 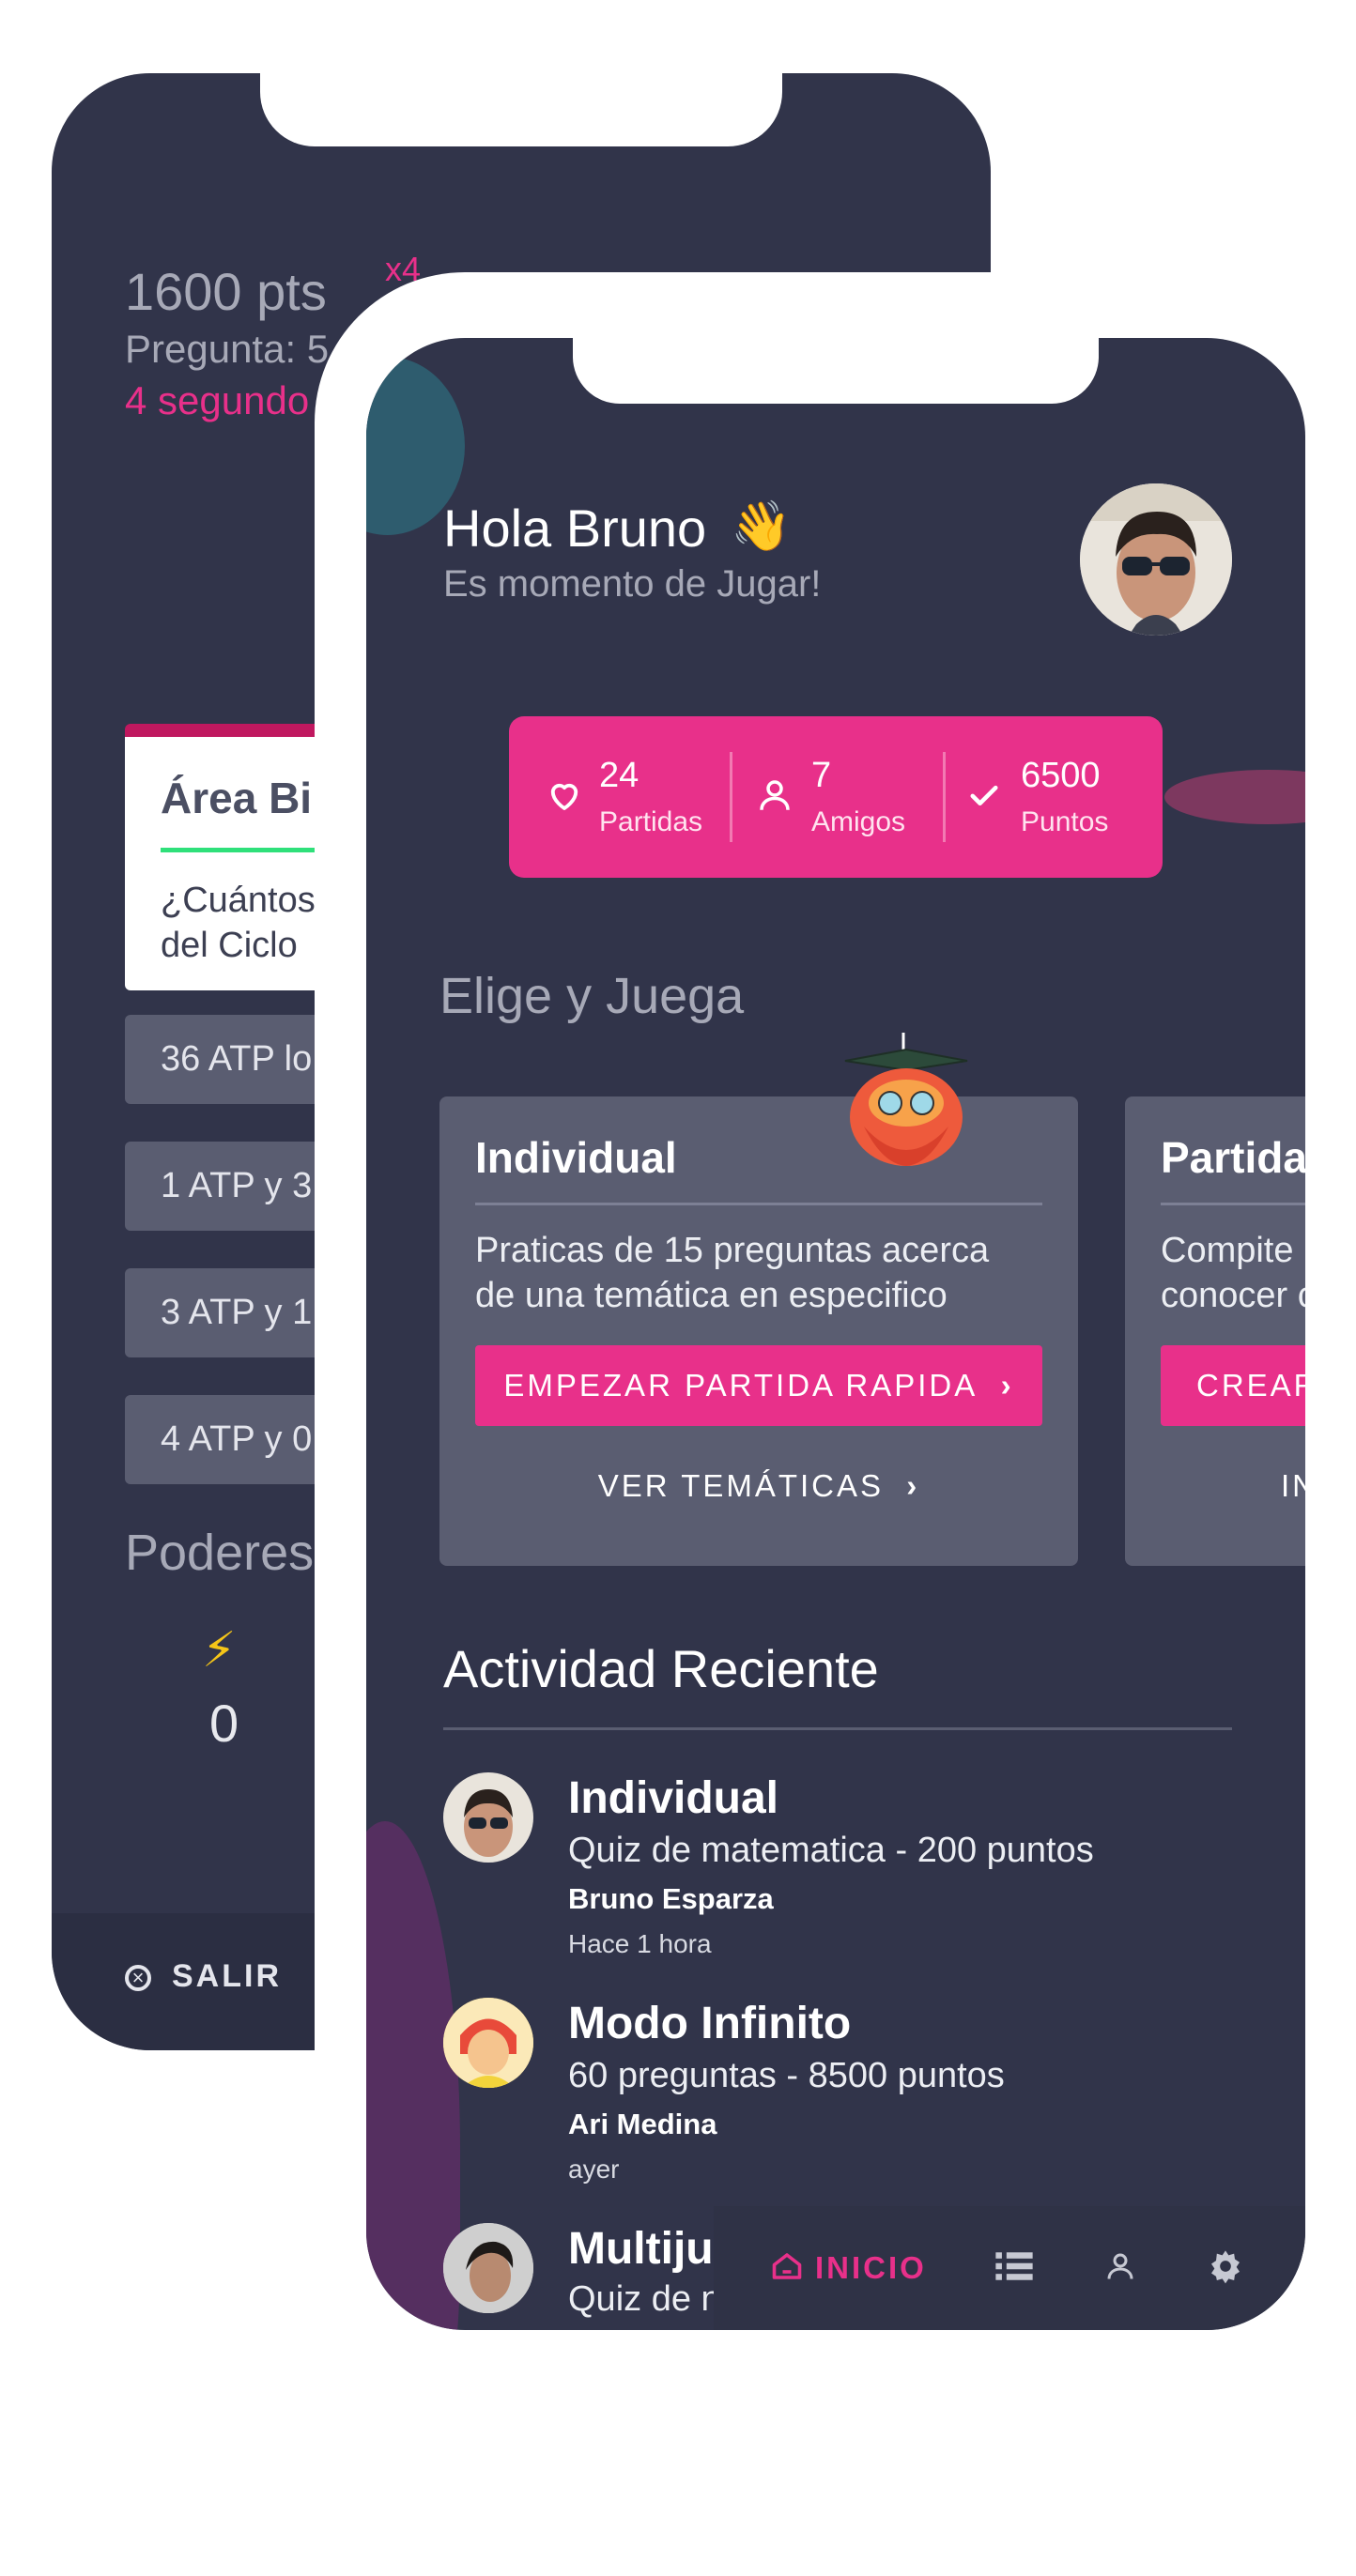 I want to click on check-icon, so click(x=984, y=798).